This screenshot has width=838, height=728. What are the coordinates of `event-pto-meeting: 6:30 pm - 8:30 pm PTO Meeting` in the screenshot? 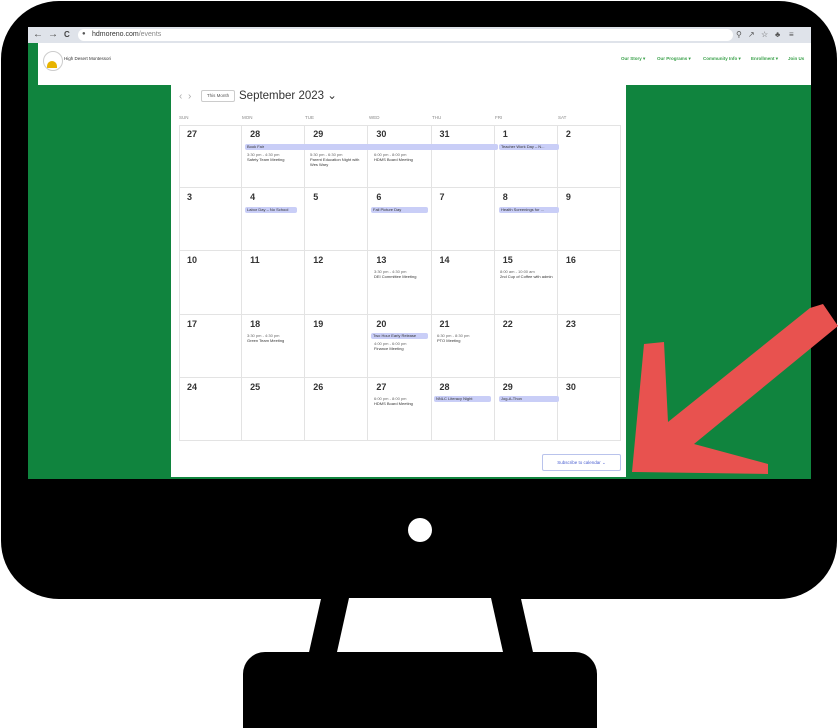 It's located at (465, 338).